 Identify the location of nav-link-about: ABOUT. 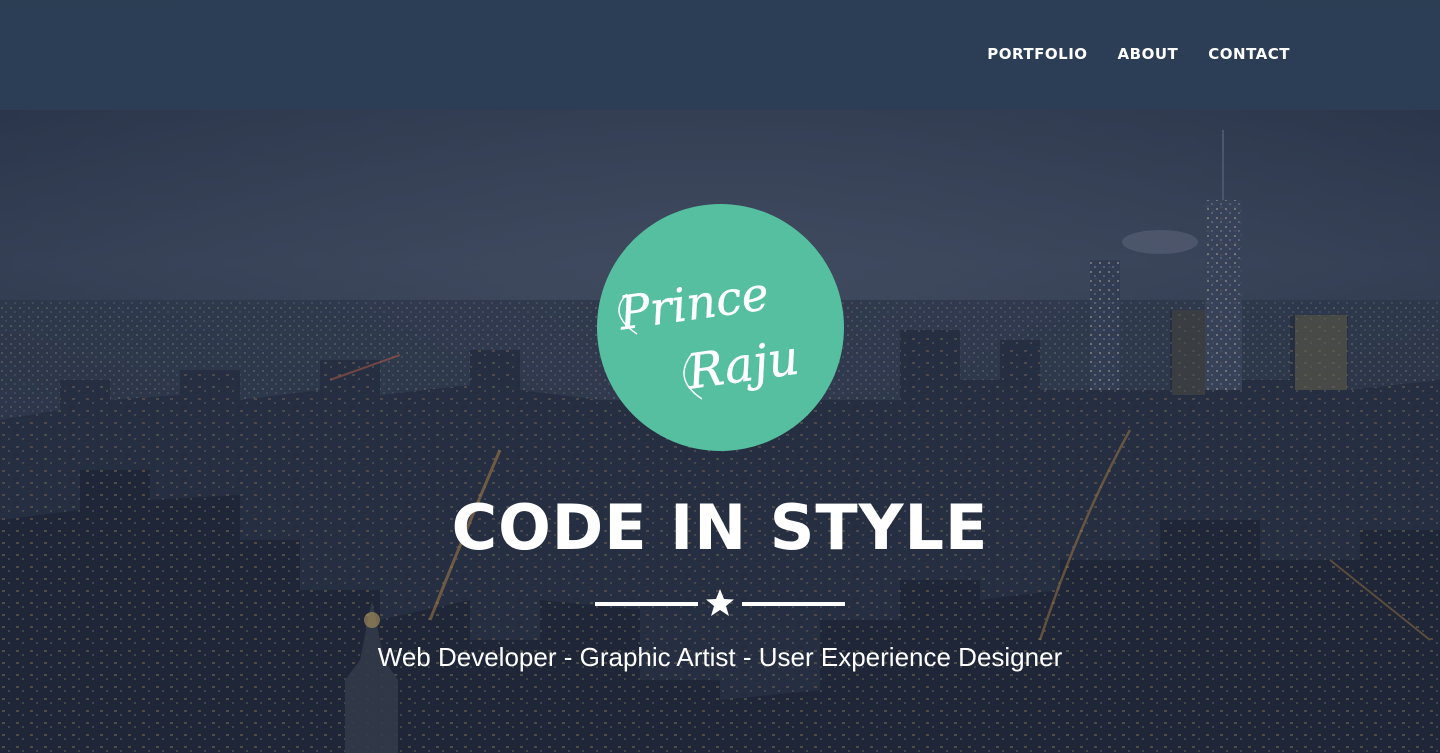
(1148, 54).